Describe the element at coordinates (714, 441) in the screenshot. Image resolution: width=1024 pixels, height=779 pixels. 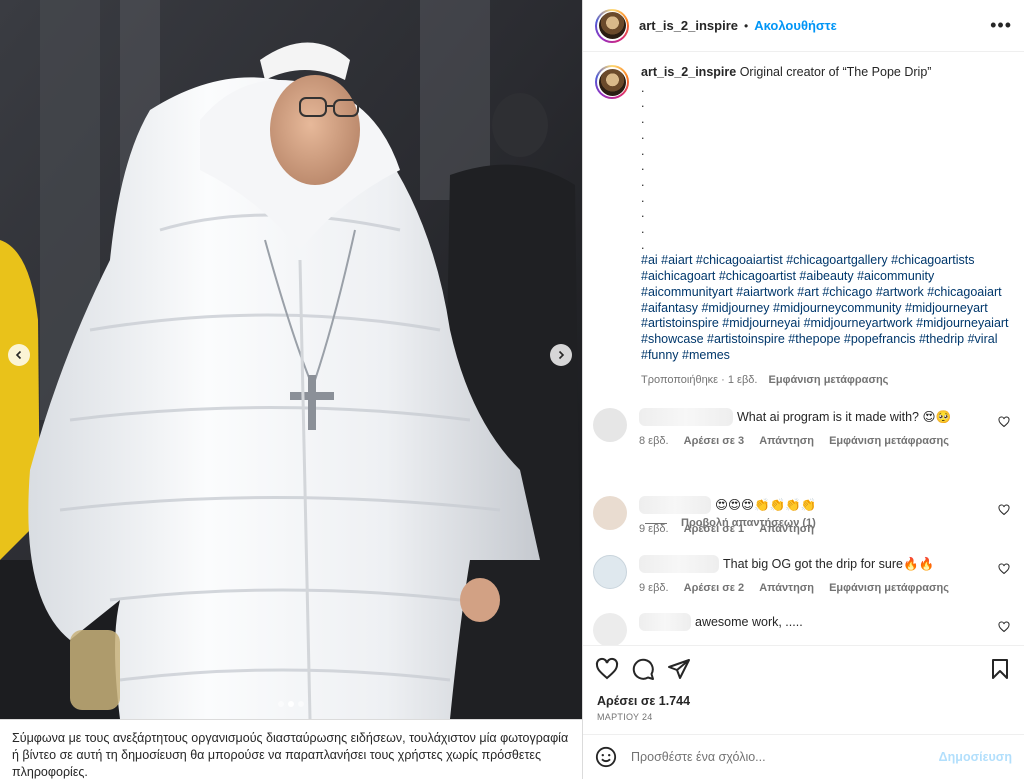
I see `comment-likes: Αρέσει σε 3` at that location.